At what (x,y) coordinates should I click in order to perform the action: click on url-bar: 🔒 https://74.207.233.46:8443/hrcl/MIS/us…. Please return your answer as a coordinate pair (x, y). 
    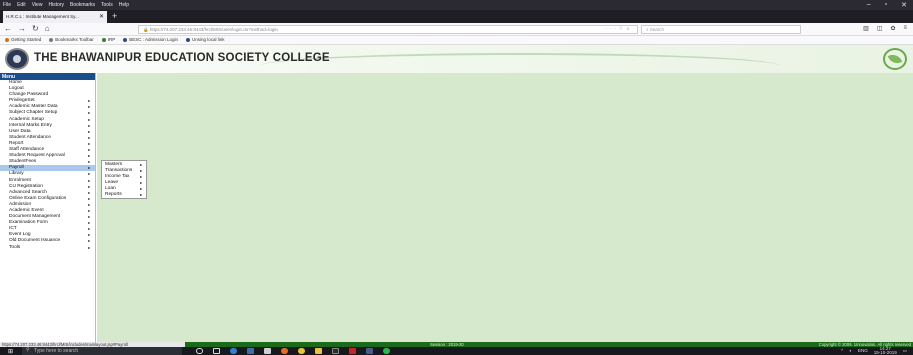
    Looking at the image, I should click on (388, 29).